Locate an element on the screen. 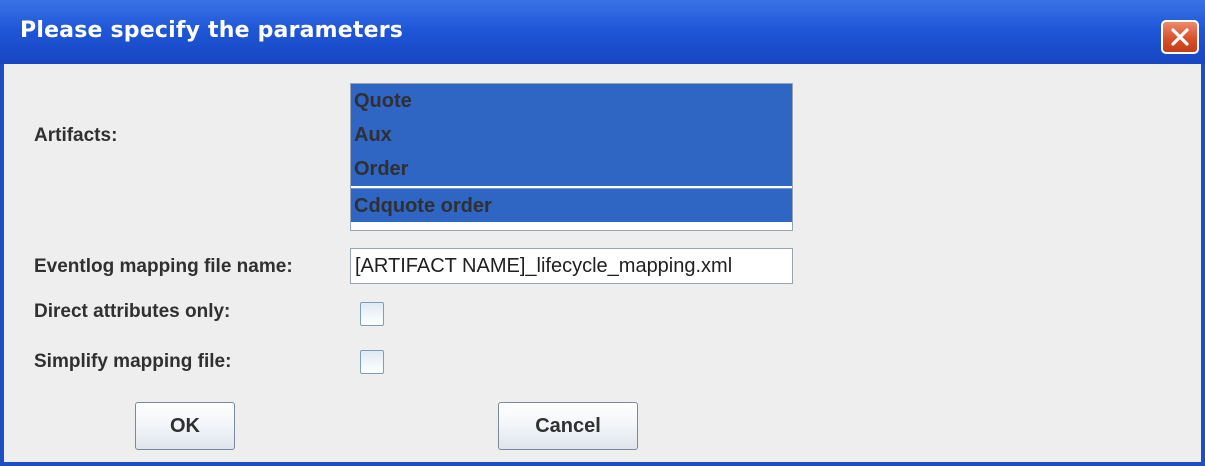  dialog-title: Please specify the parameters is located at coordinates (212, 30).